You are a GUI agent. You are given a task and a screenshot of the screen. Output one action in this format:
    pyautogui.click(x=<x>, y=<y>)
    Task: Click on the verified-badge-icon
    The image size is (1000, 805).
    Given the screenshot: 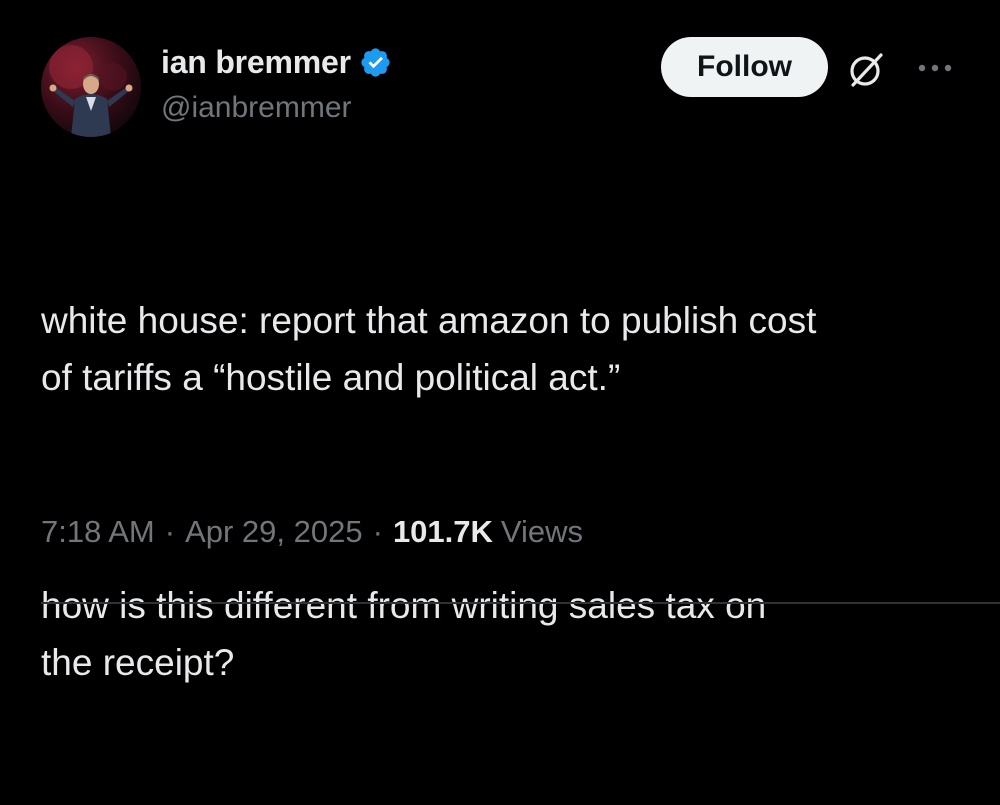 What is the action you would take?
    pyautogui.click(x=375, y=62)
    